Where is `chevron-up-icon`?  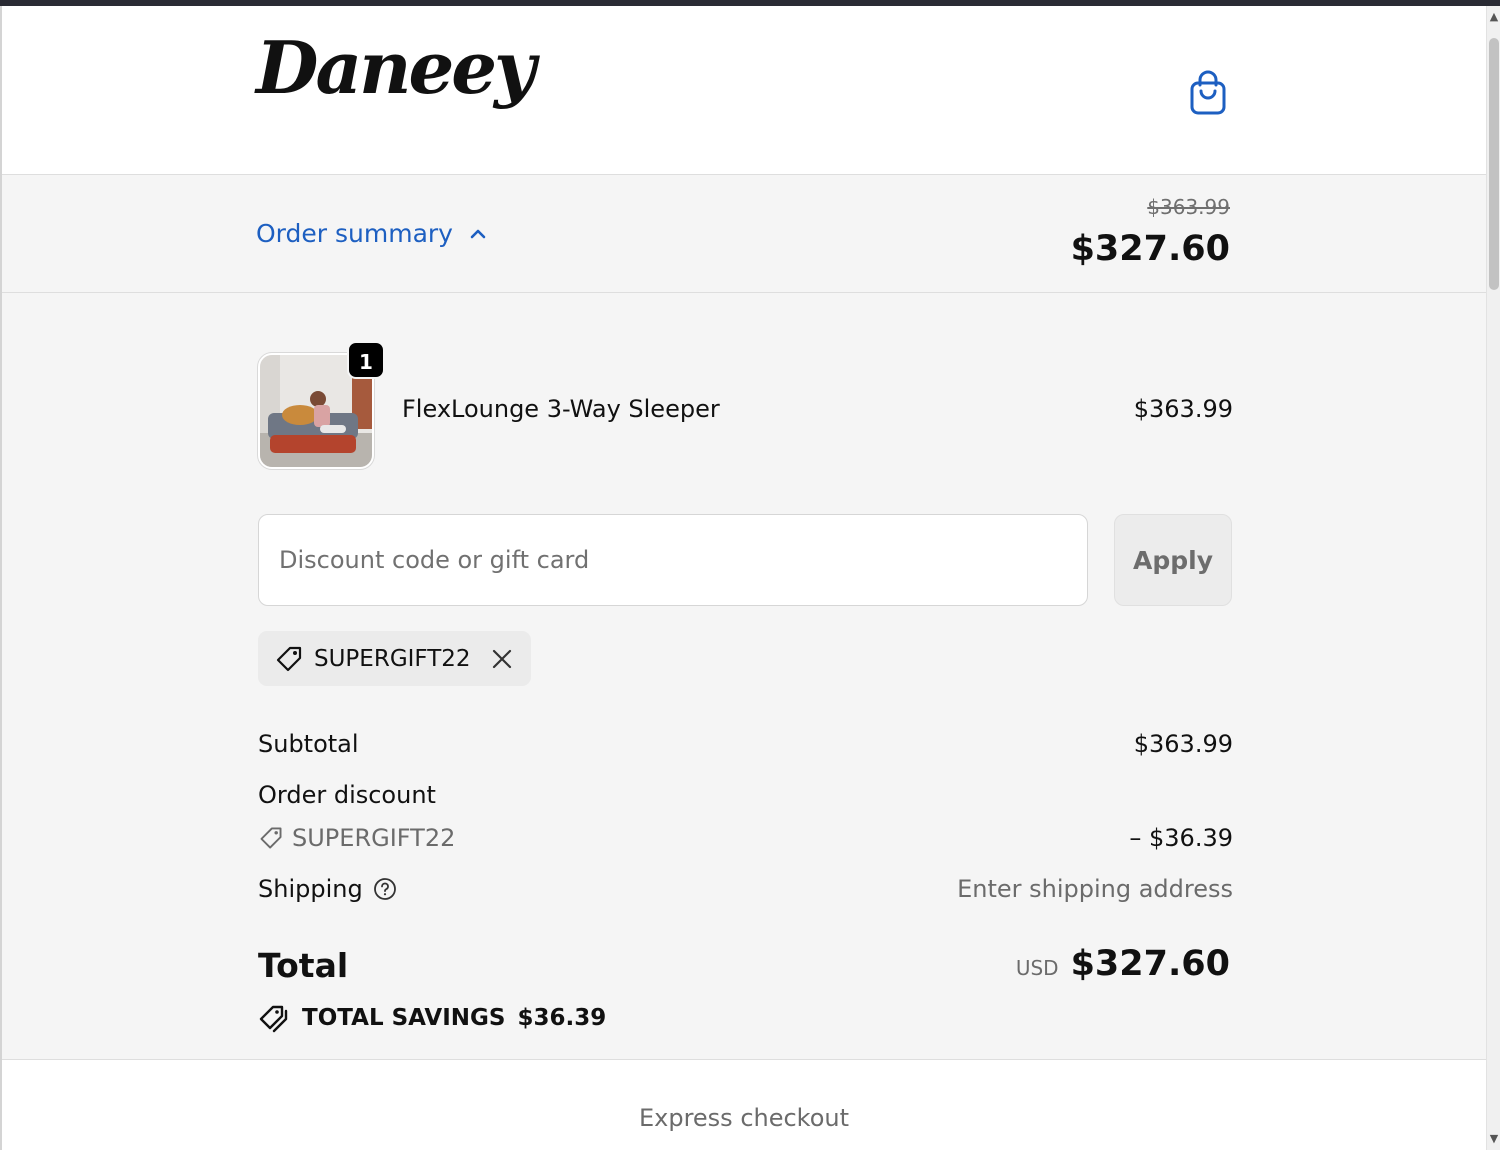 chevron-up-icon is located at coordinates (478, 233).